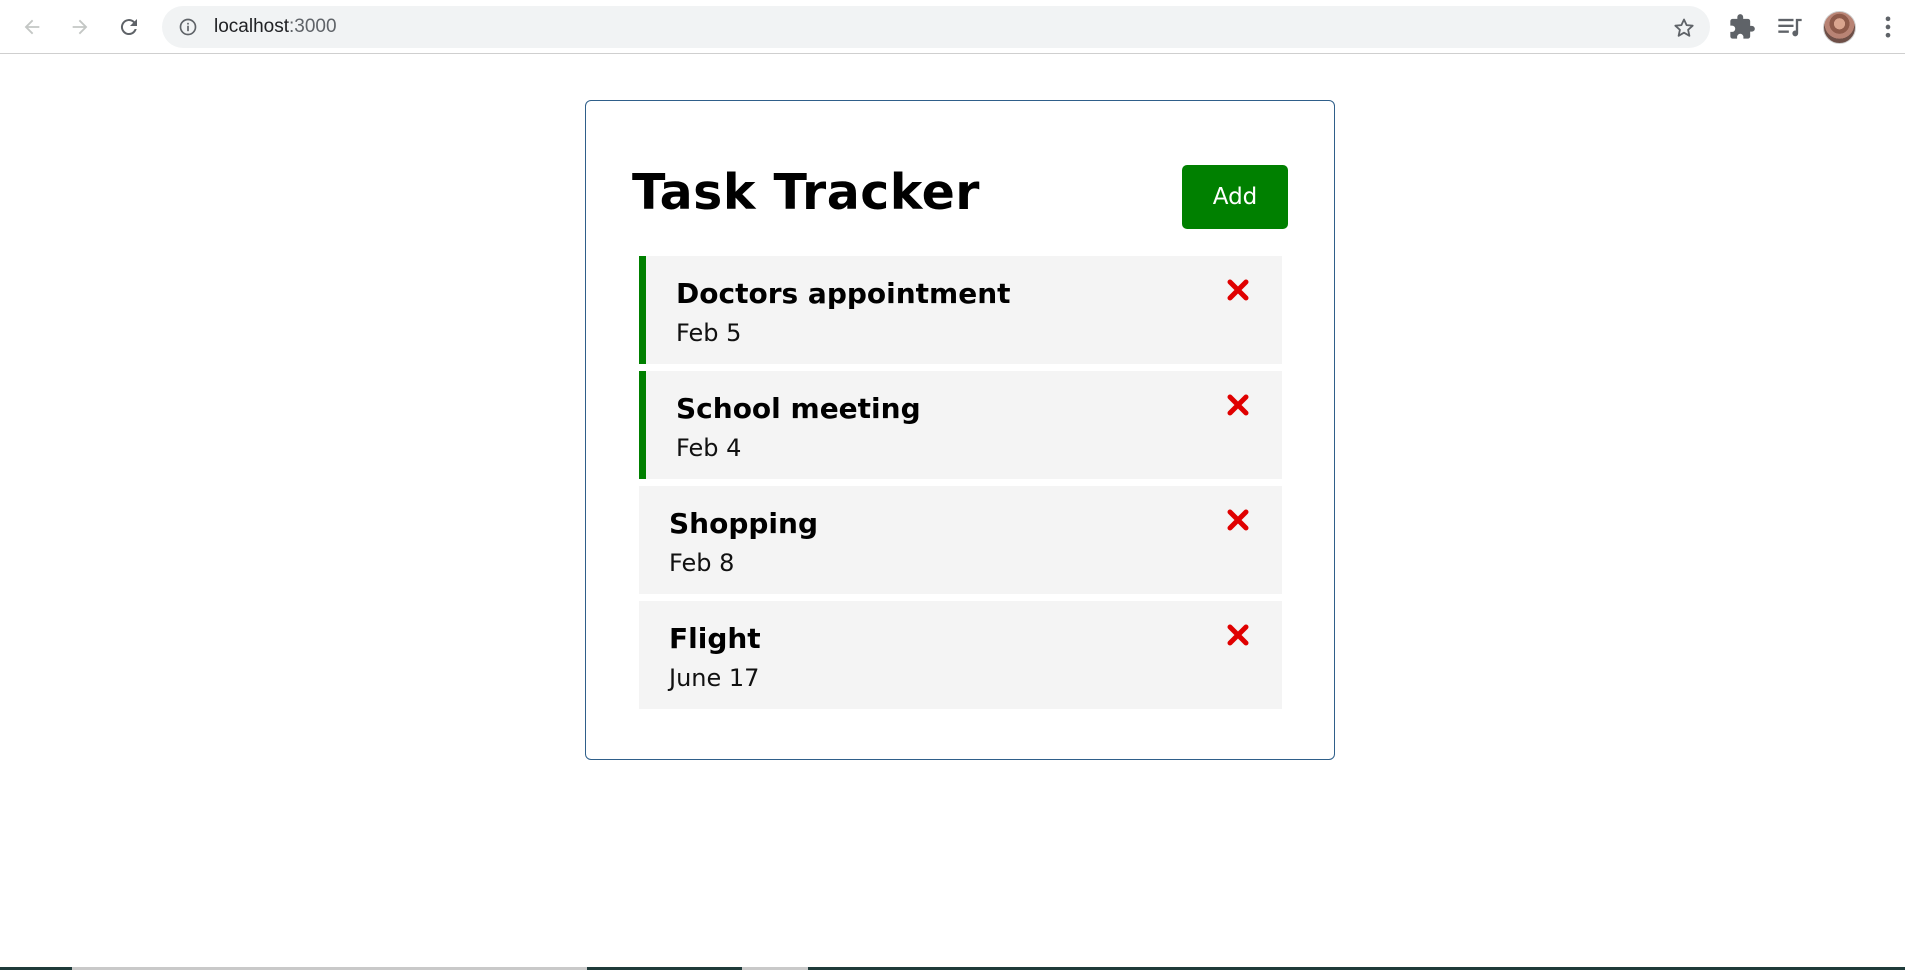 The width and height of the screenshot is (1905, 970). What do you see at coordinates (936, 27) in the screenshot?
I see `address-bar: localhost:3000` at bounding box center [936, 27].